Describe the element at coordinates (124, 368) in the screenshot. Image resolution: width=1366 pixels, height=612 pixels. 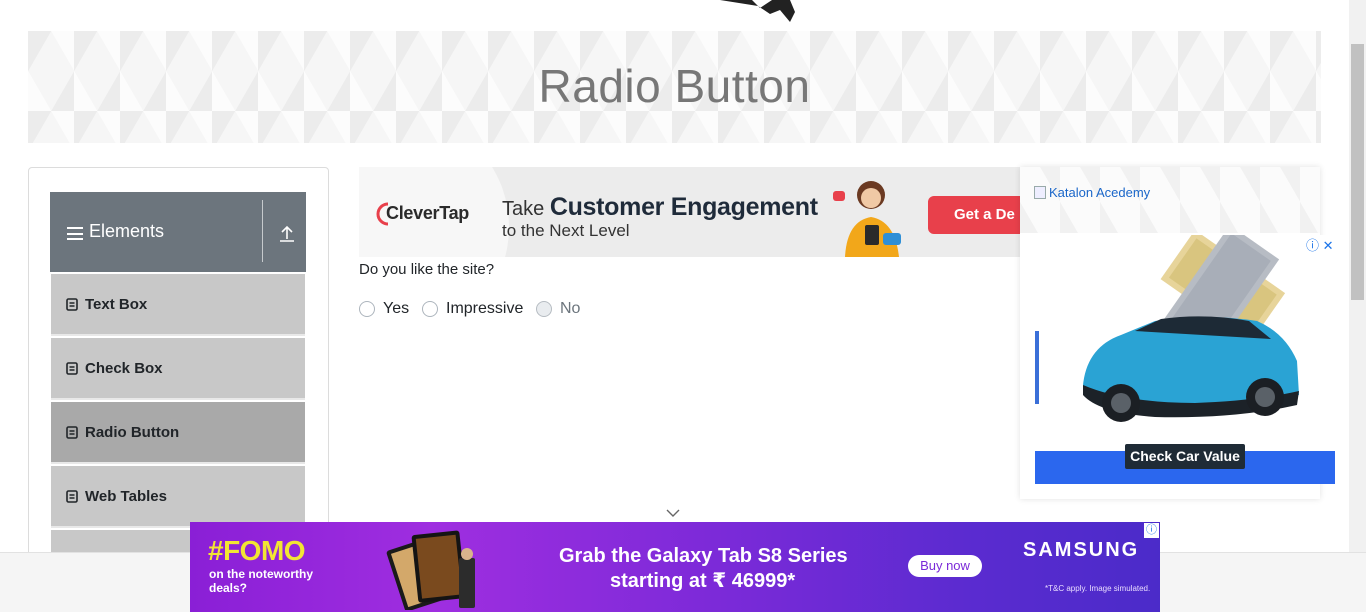
I see `sidebar-item-label: Check Box` at that location.